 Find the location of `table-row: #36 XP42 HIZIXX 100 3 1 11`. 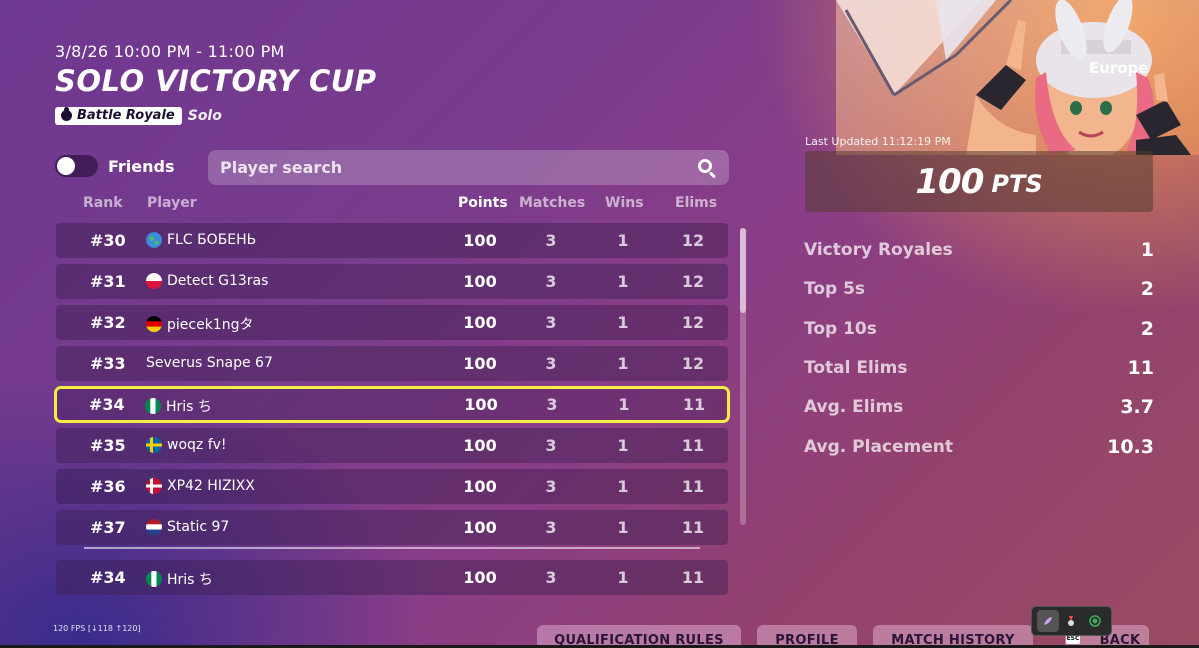

table-row: #36 XP42 HIZIXX 100 3 1 11 is located at coordinates (392, 486).